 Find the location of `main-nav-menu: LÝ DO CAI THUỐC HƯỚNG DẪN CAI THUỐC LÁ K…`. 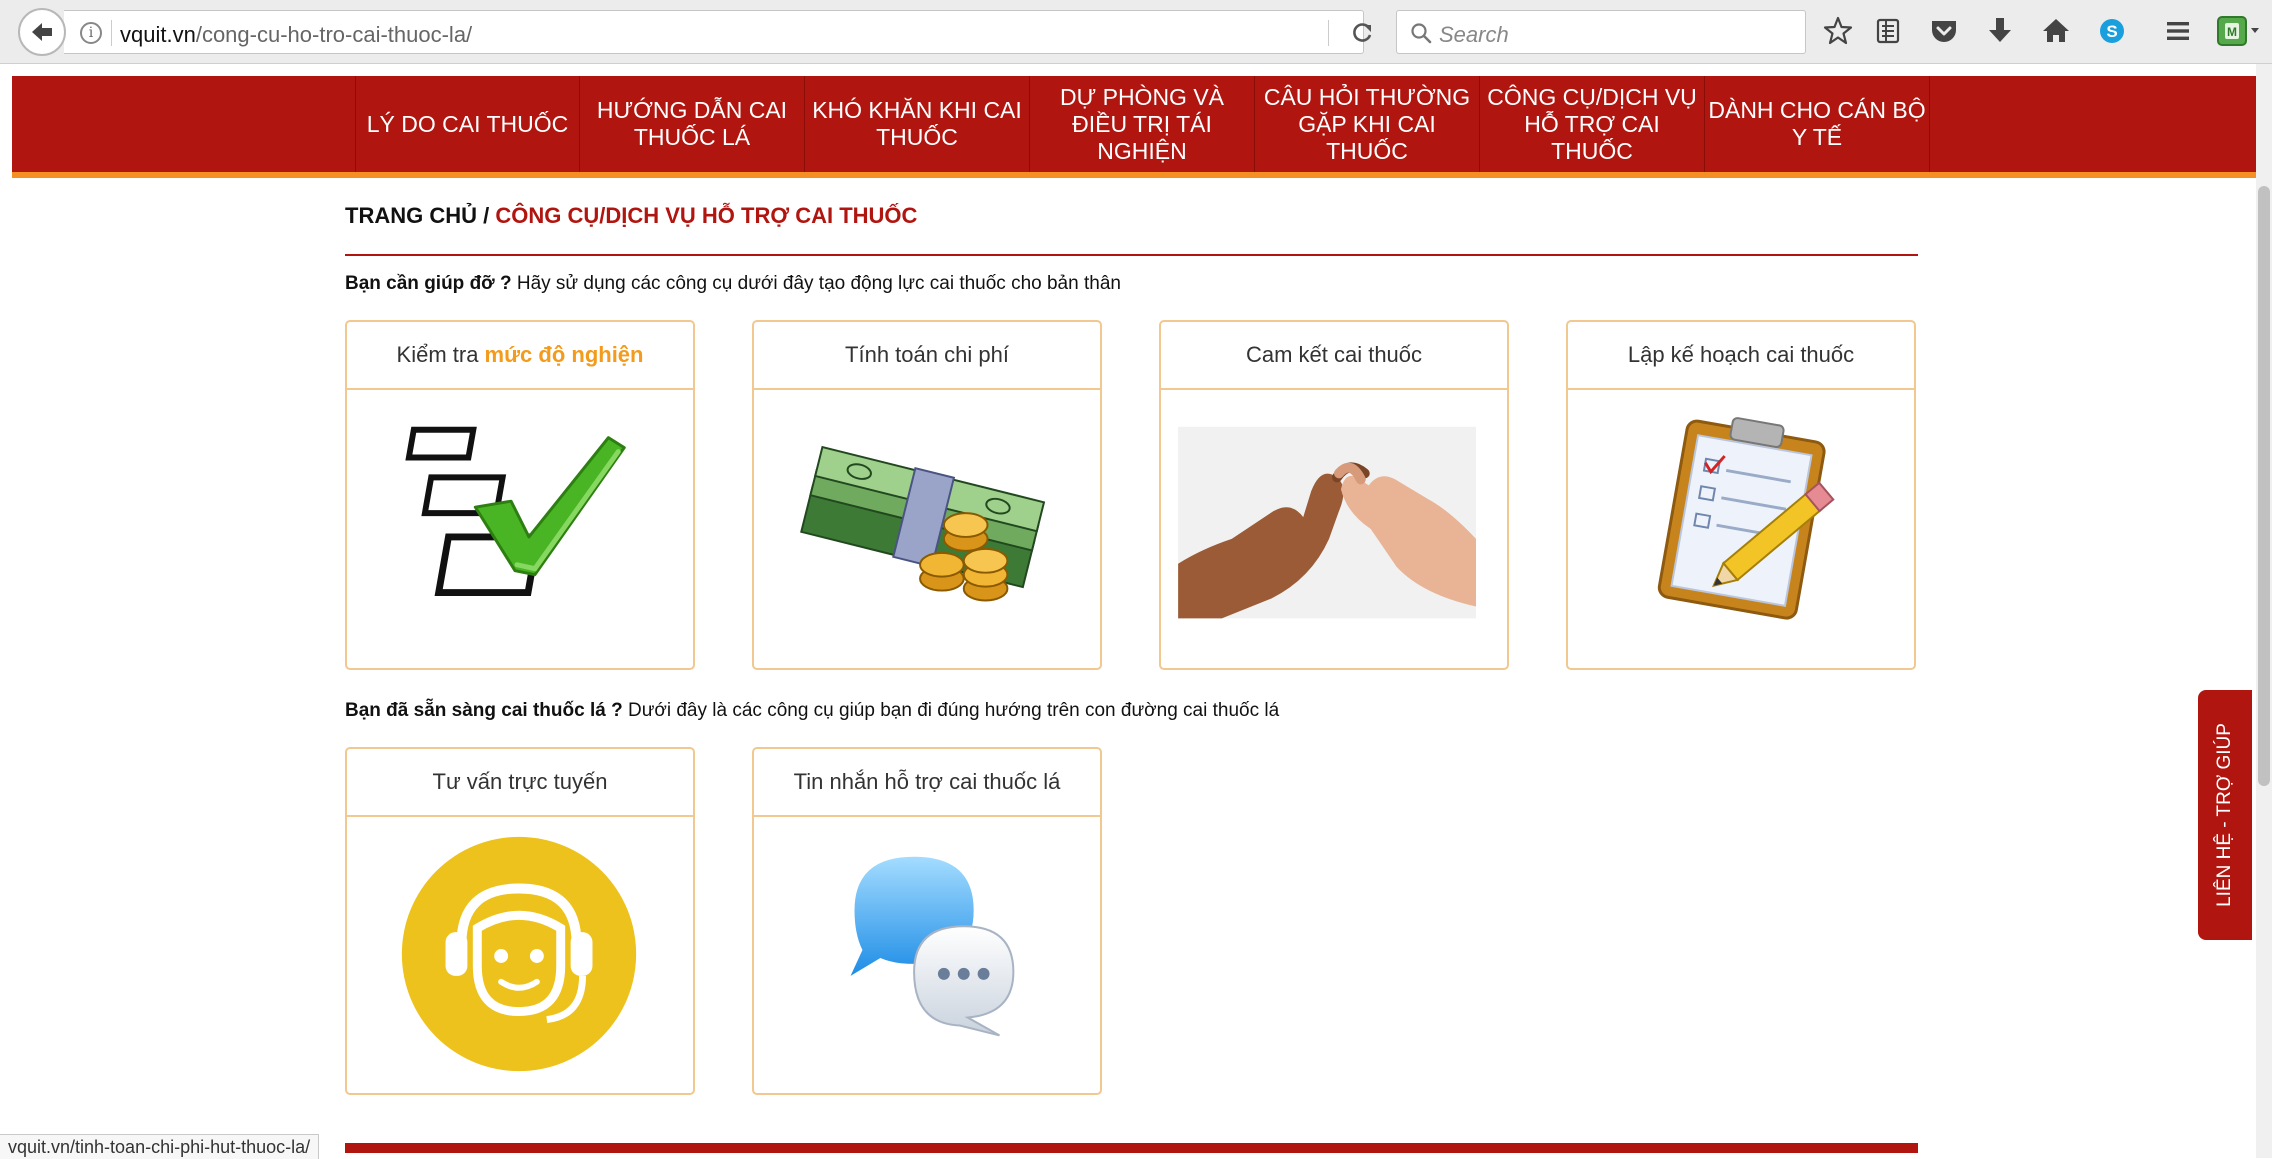

main-nav-menu: LÝ DO CAI THUỐC HƯỚNG DẪN CAI THUỐC LÁ K… is located at coordinates (1142, 124).